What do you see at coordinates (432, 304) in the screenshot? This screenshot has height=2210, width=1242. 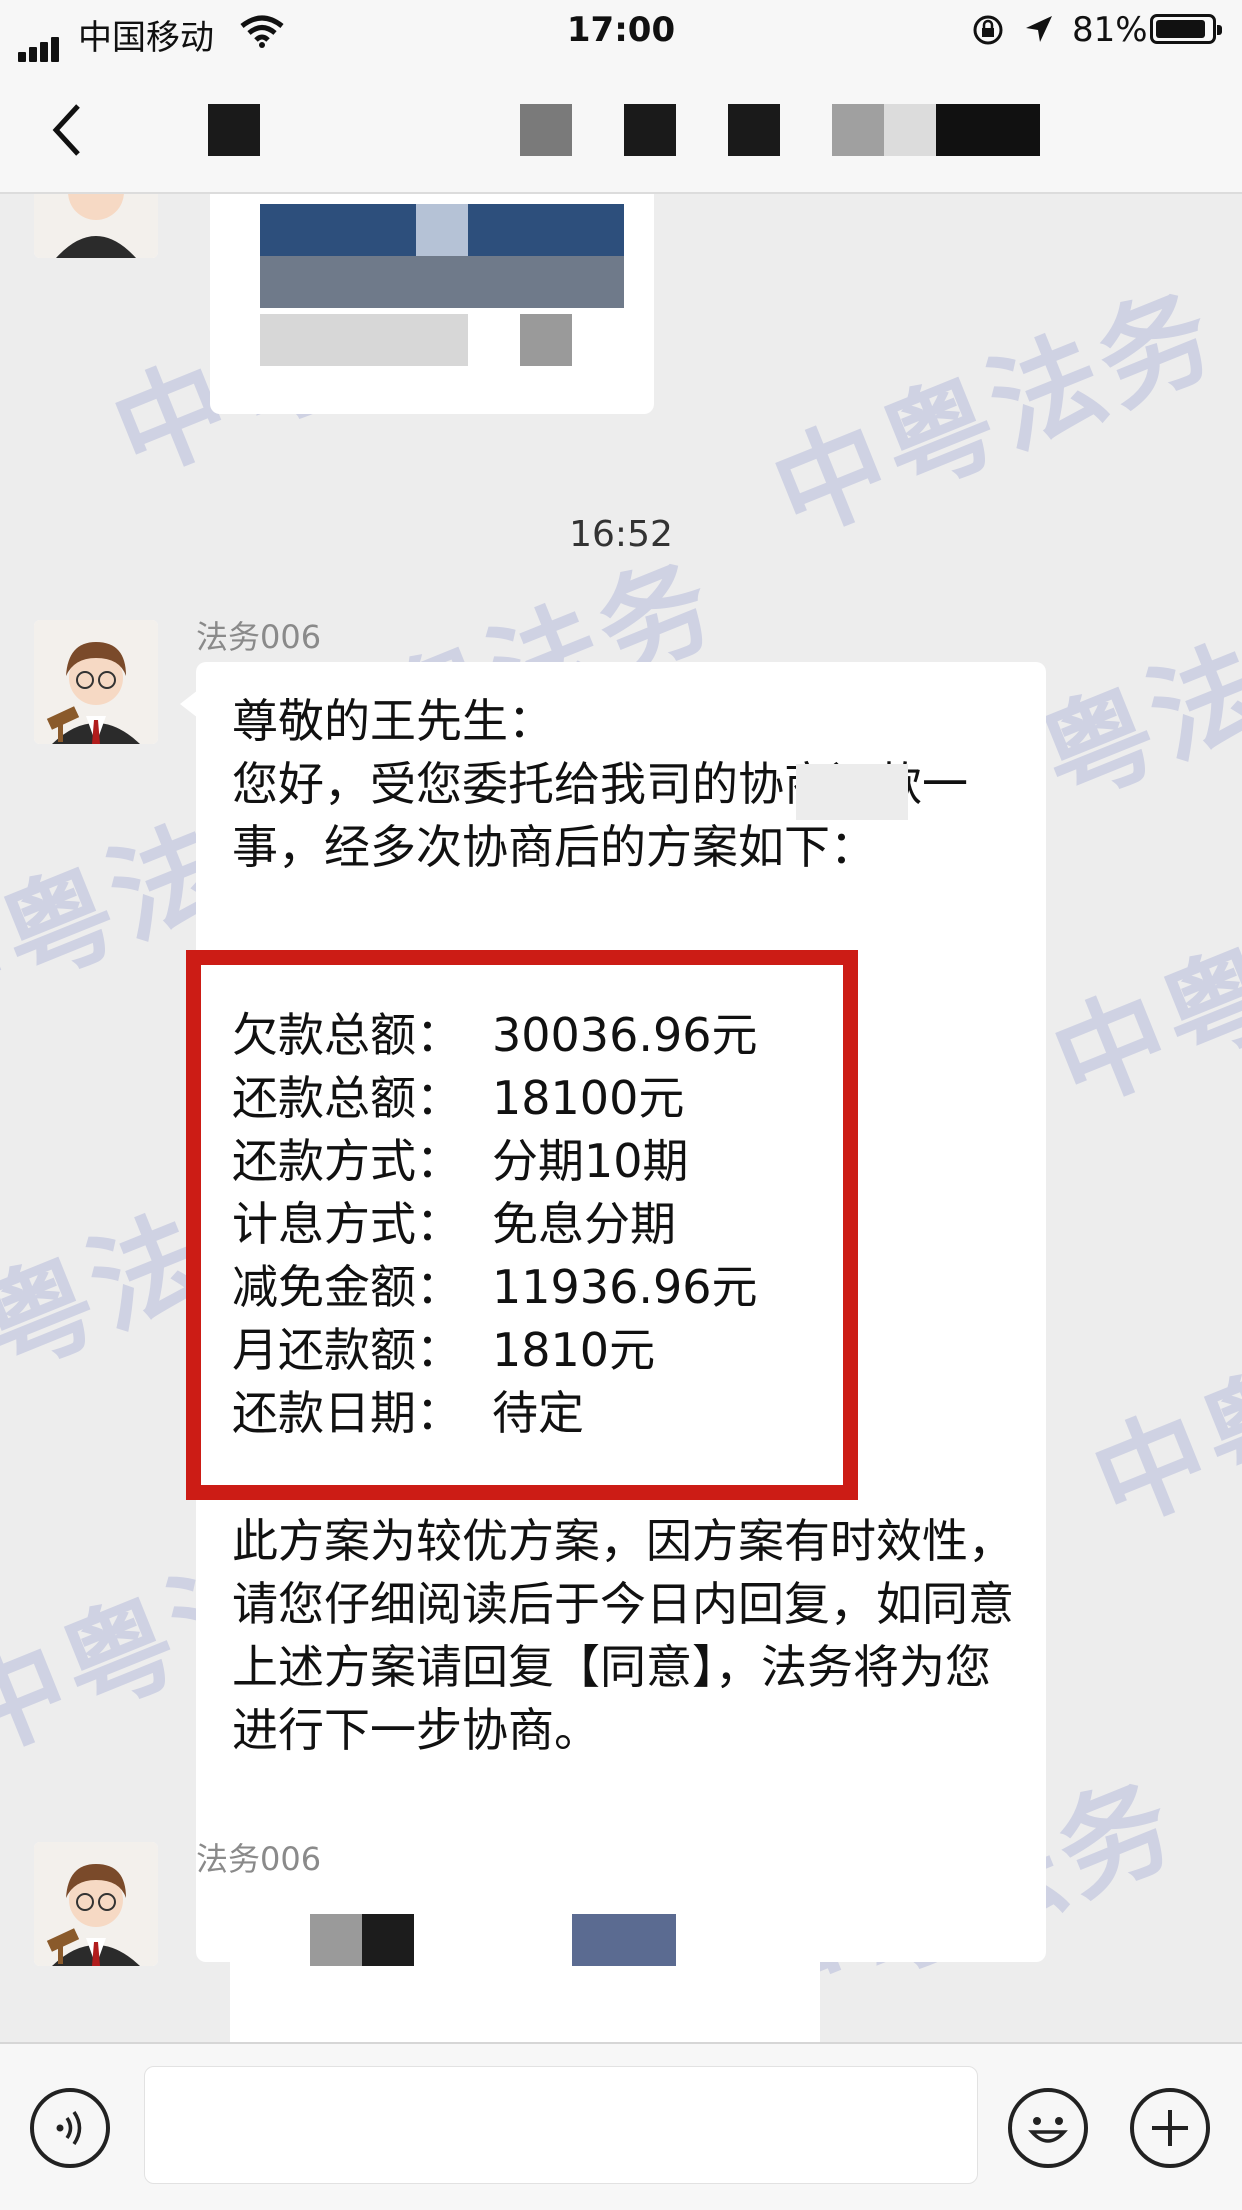 I see `image-message` at bounding box center [432, 304].